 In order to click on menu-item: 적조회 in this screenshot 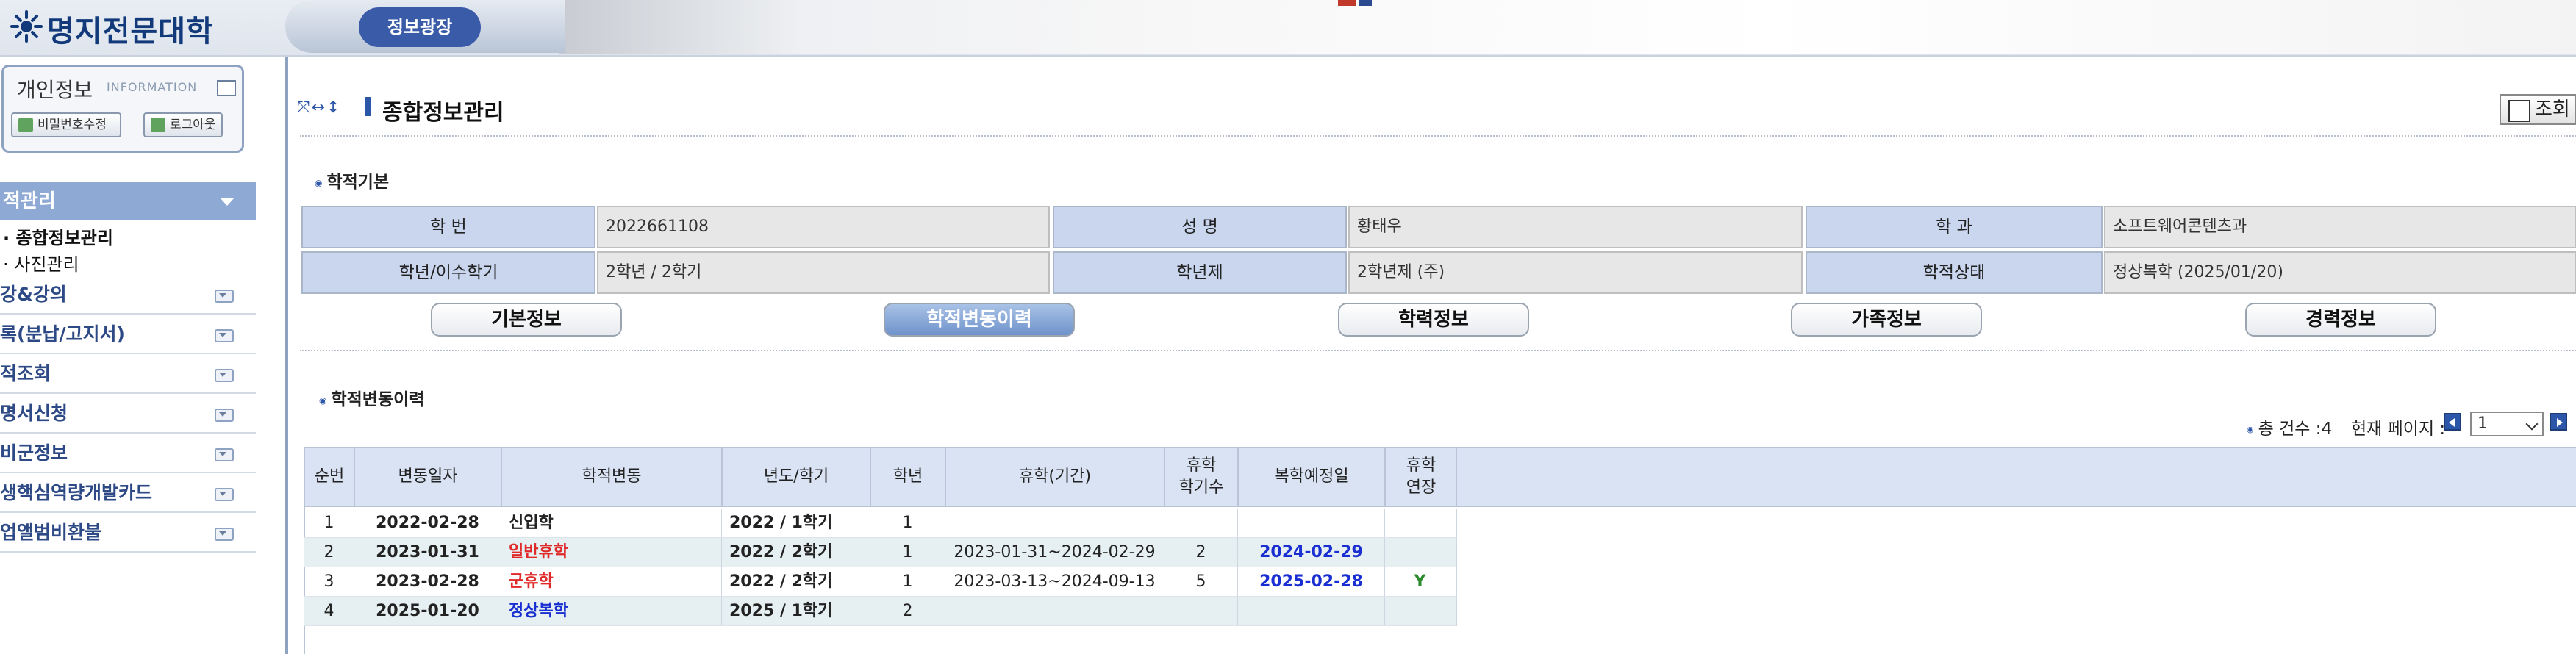, I will do `click(128, 374)`.